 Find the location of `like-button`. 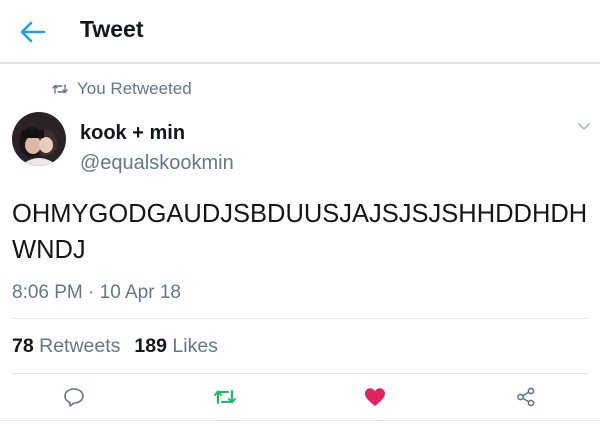

like-button is located at coordinates (375, 397).